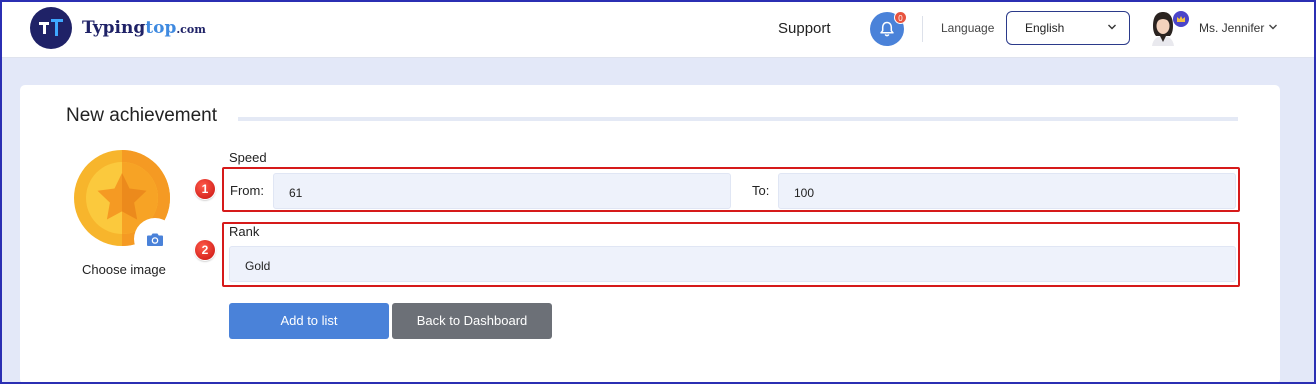  I want to click on support-link: Support, so click(804, 28).